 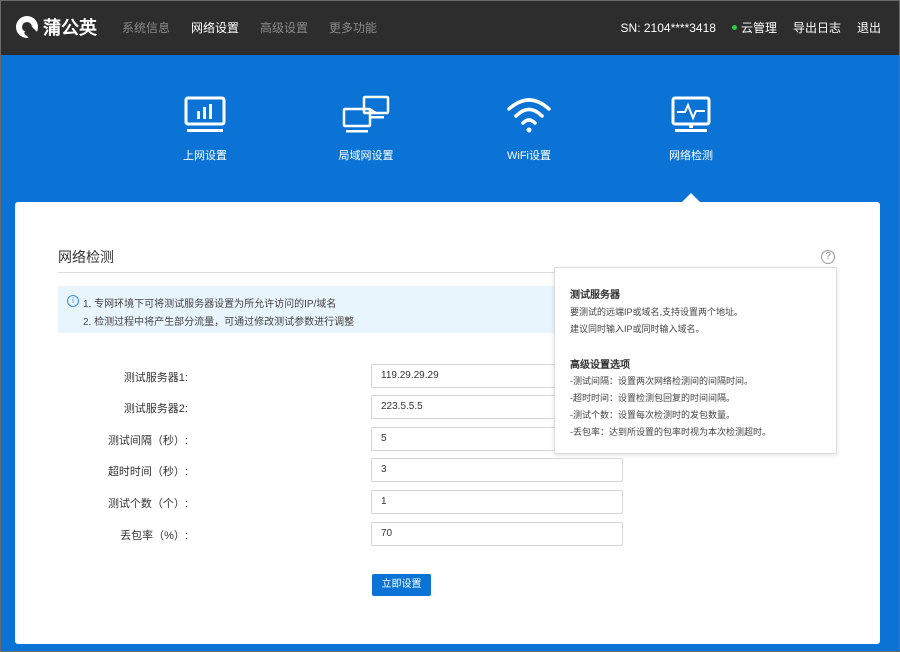 What do you see at coordinates (205, 156) in the screenshot?
I see `nav-internet-settings-label: 上网设置` at bounding box center [205, 156].